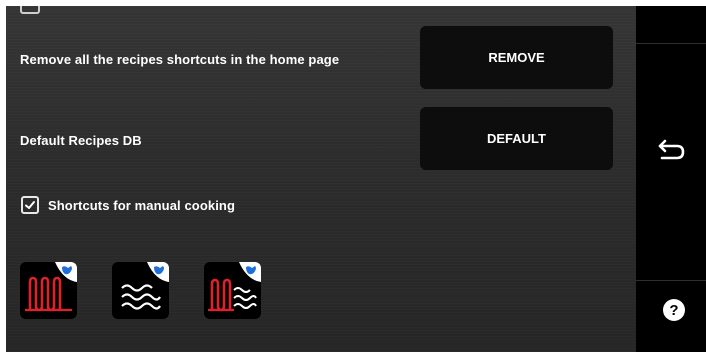 This screenshot has height=358, width=706. I want to click on heating-element-shortcut, so click(48, 290).